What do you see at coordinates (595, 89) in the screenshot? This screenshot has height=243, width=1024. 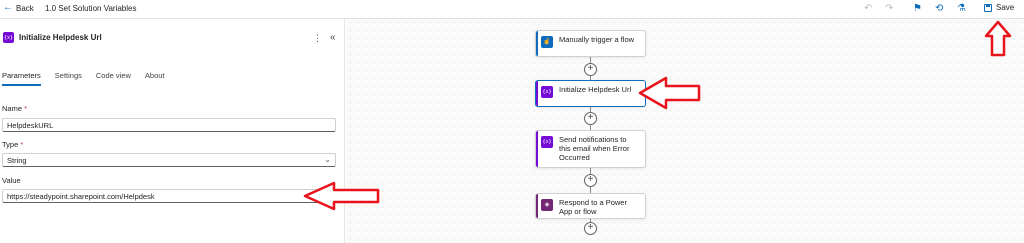 I see `step-label: Initialize Helpdesk Url` at bounding box center [595, 89].